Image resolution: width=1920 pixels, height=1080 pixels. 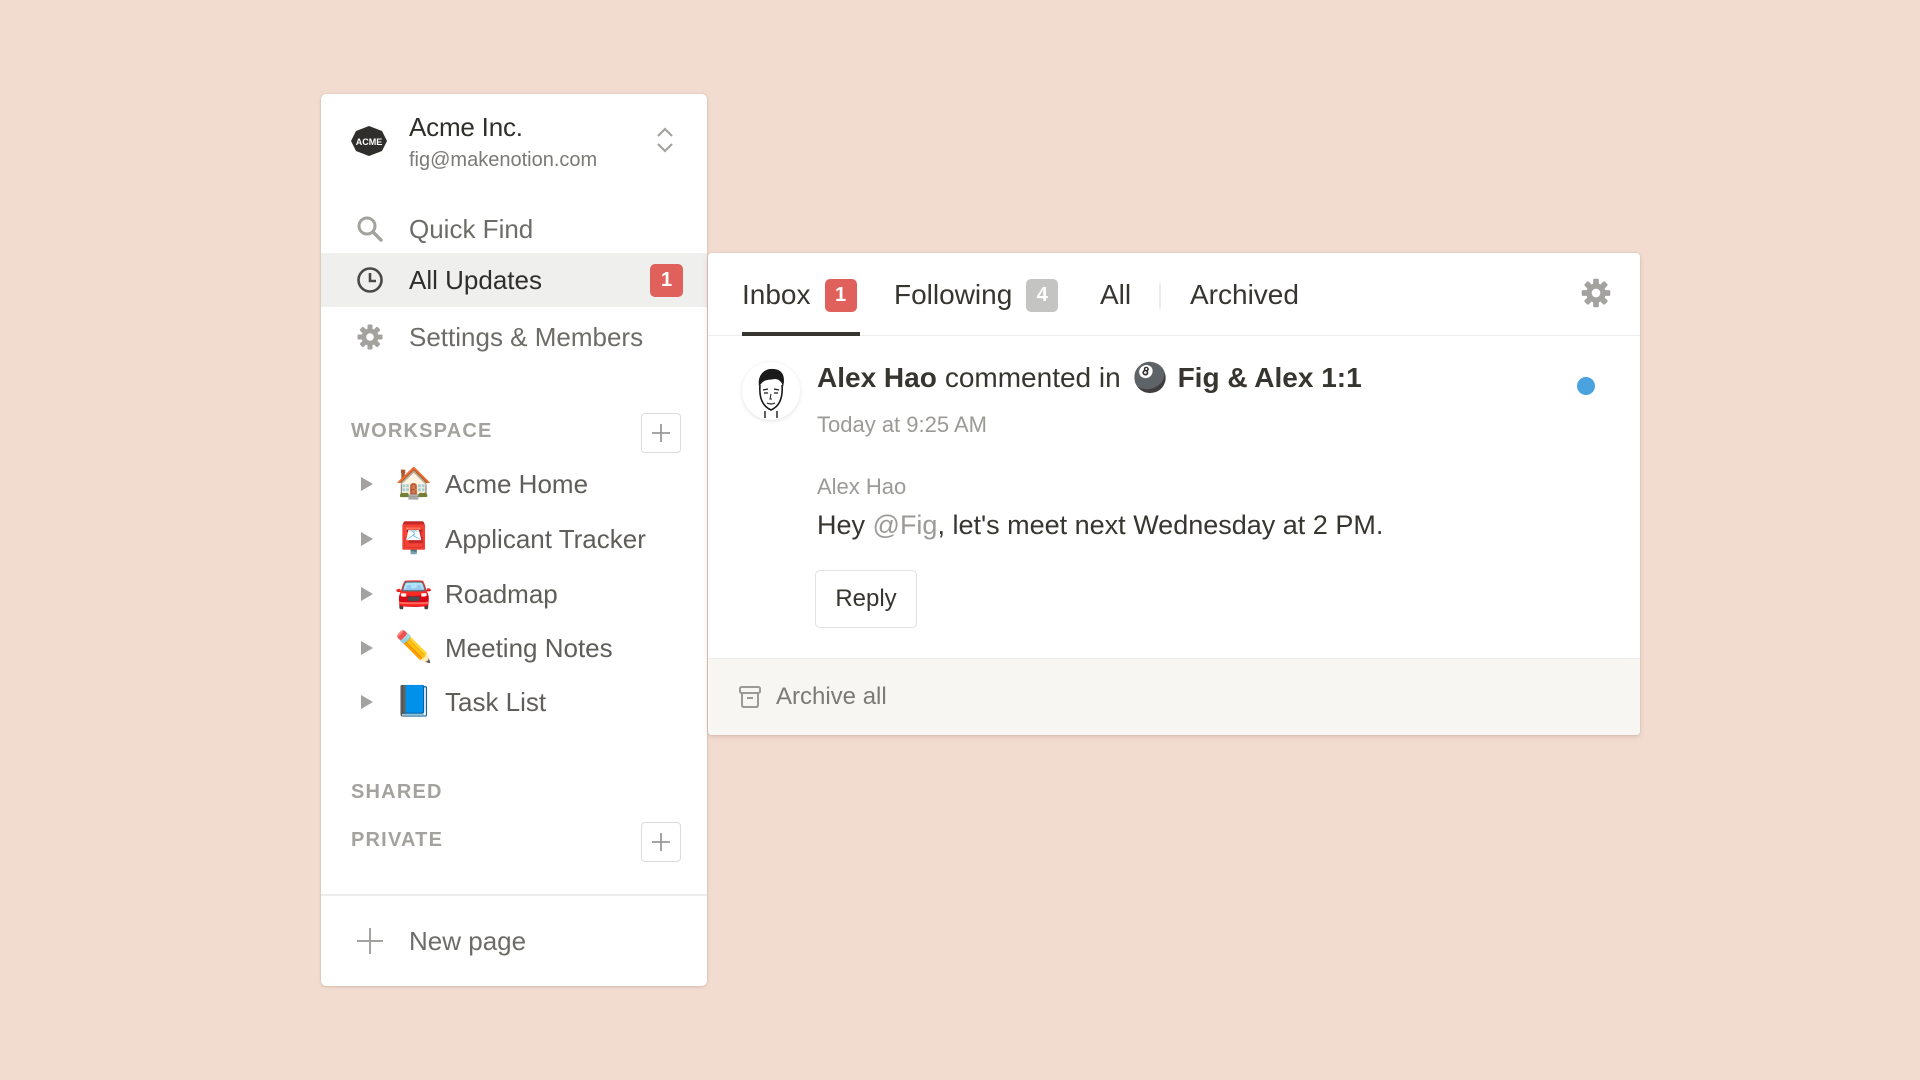 What do you see at coordinates (466, 127) in the screenshot?
I see `workspace-name: Acme Inc.` at bounding box center [466, 127].